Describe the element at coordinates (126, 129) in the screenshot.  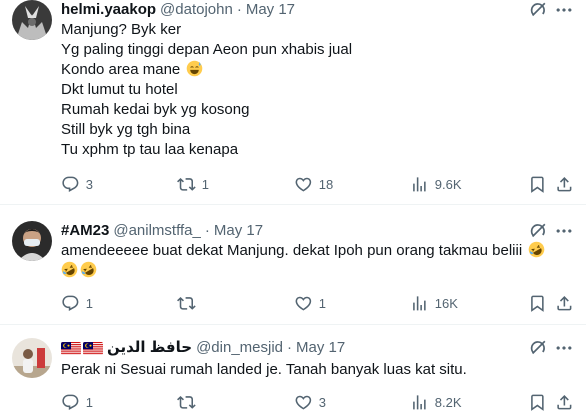
I see `tweet-line: Still byk yg tgh bina` at that location.